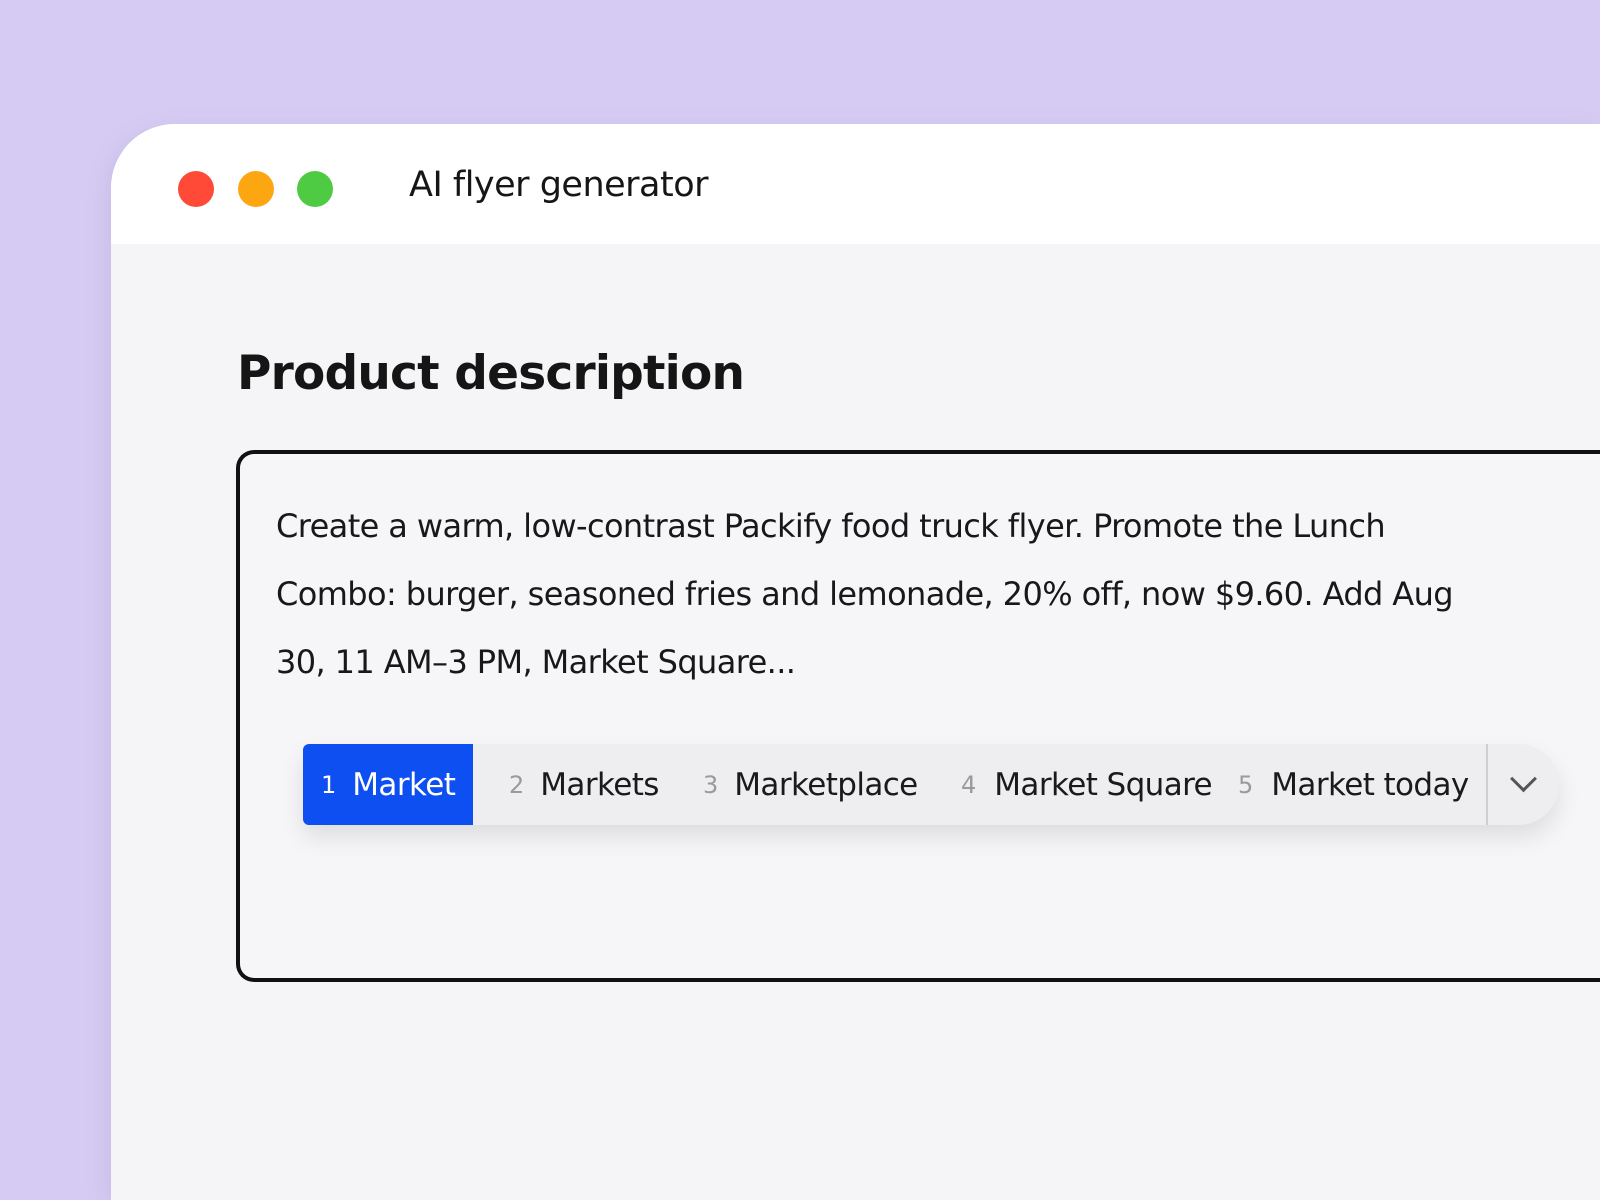 Image resolution: width=1600 pixels, height=1200 pixels. I want to click on suggestion-item-market-square: 4 Market Square, so click(1099, 784).